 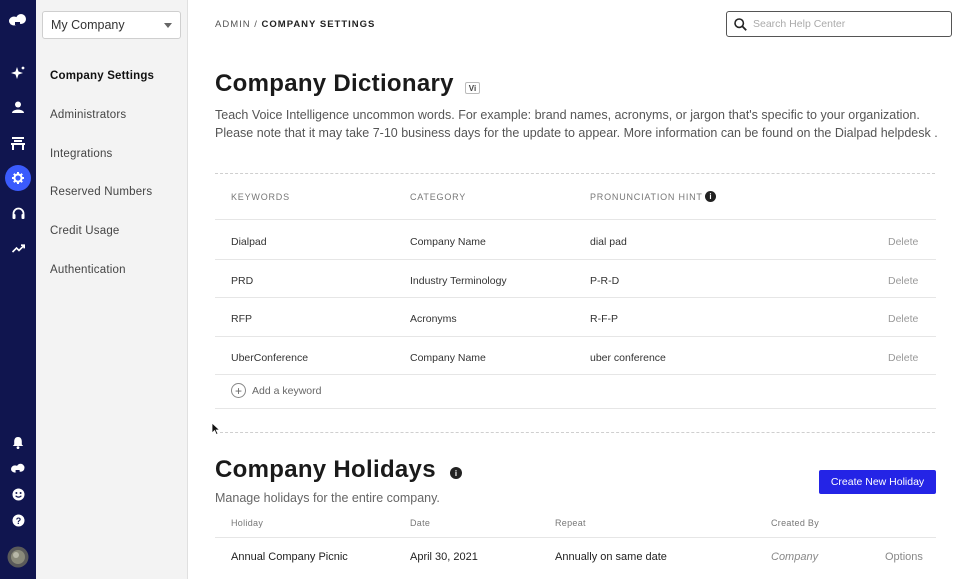 I want to click on gear-icon, so click(x=18, y=178).